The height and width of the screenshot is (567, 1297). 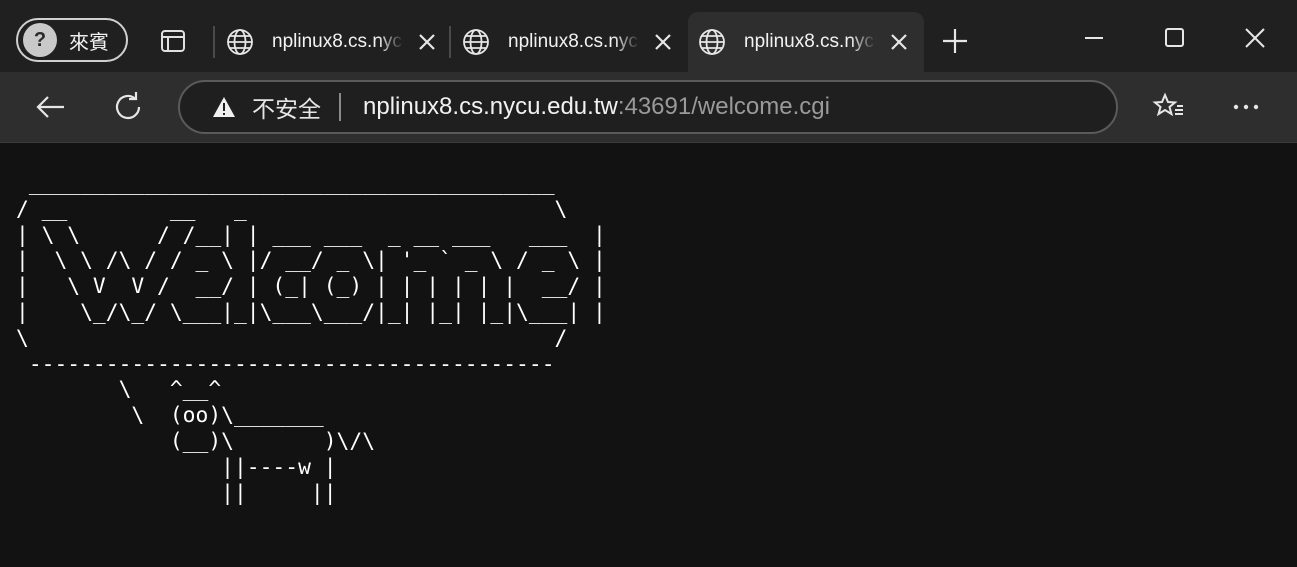 I want to click on minimize-button, so click(x=1094, y=38).